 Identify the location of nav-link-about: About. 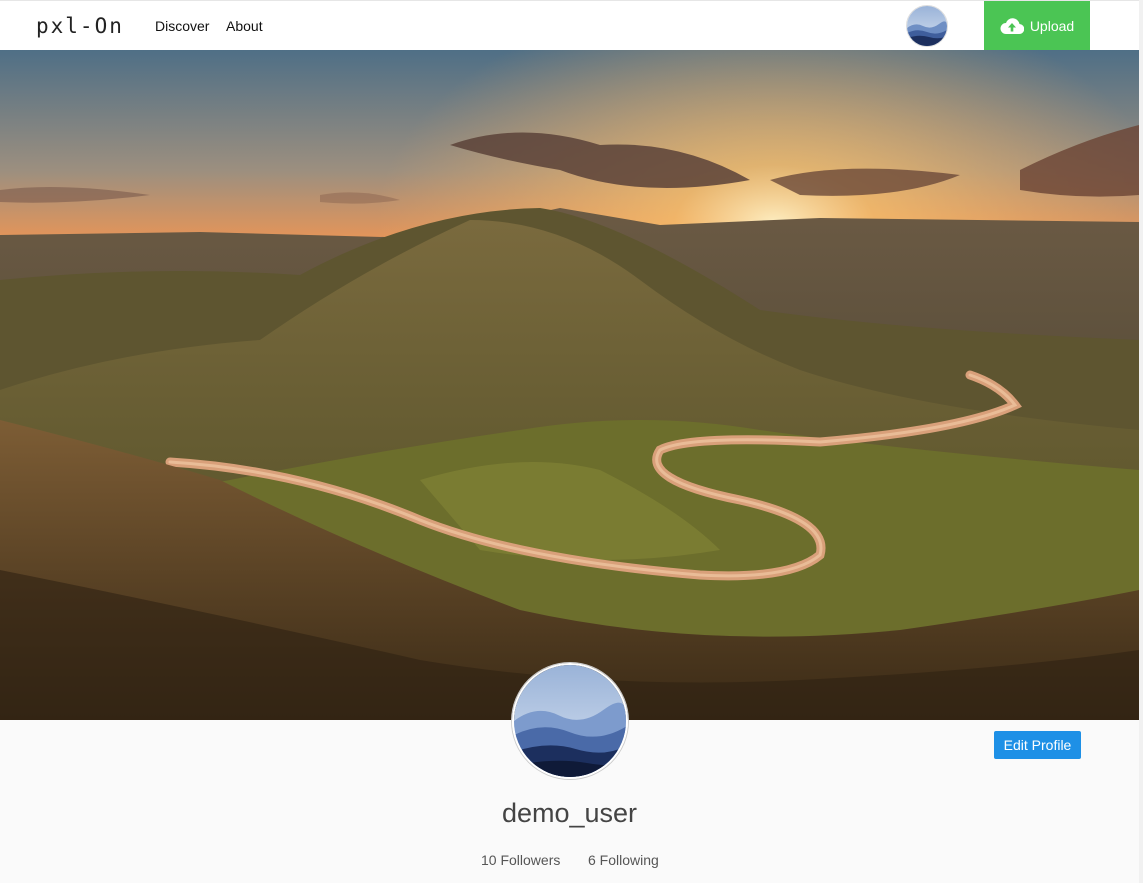
(244, 26).